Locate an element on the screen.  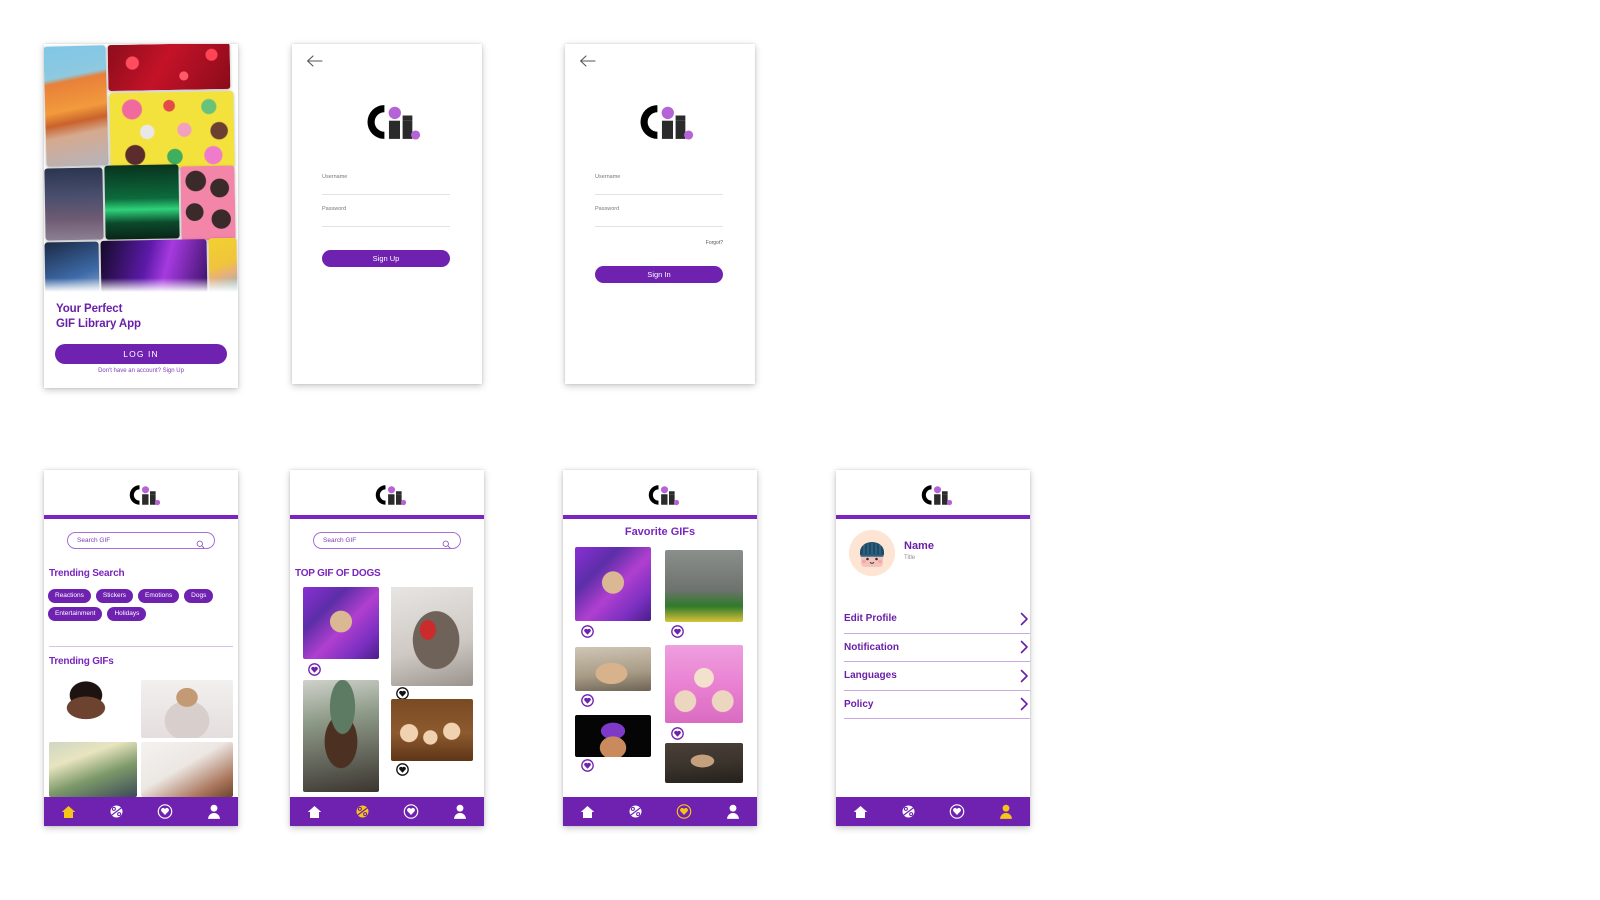
signup-prompt: Don't have an account? Sign Up is located at coordinates (141, 371).